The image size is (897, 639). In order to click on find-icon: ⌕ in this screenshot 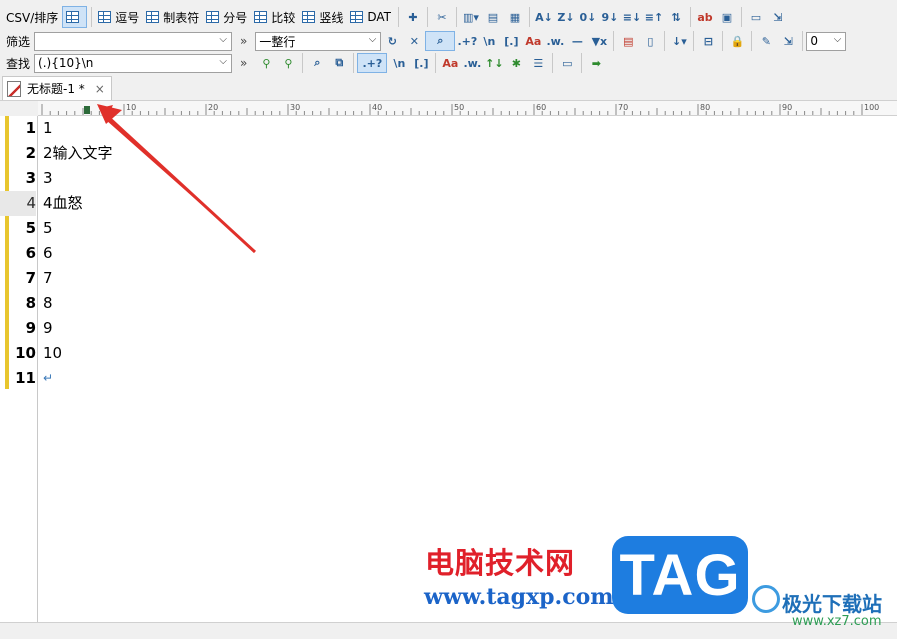, I will do `click(317, 63)`.